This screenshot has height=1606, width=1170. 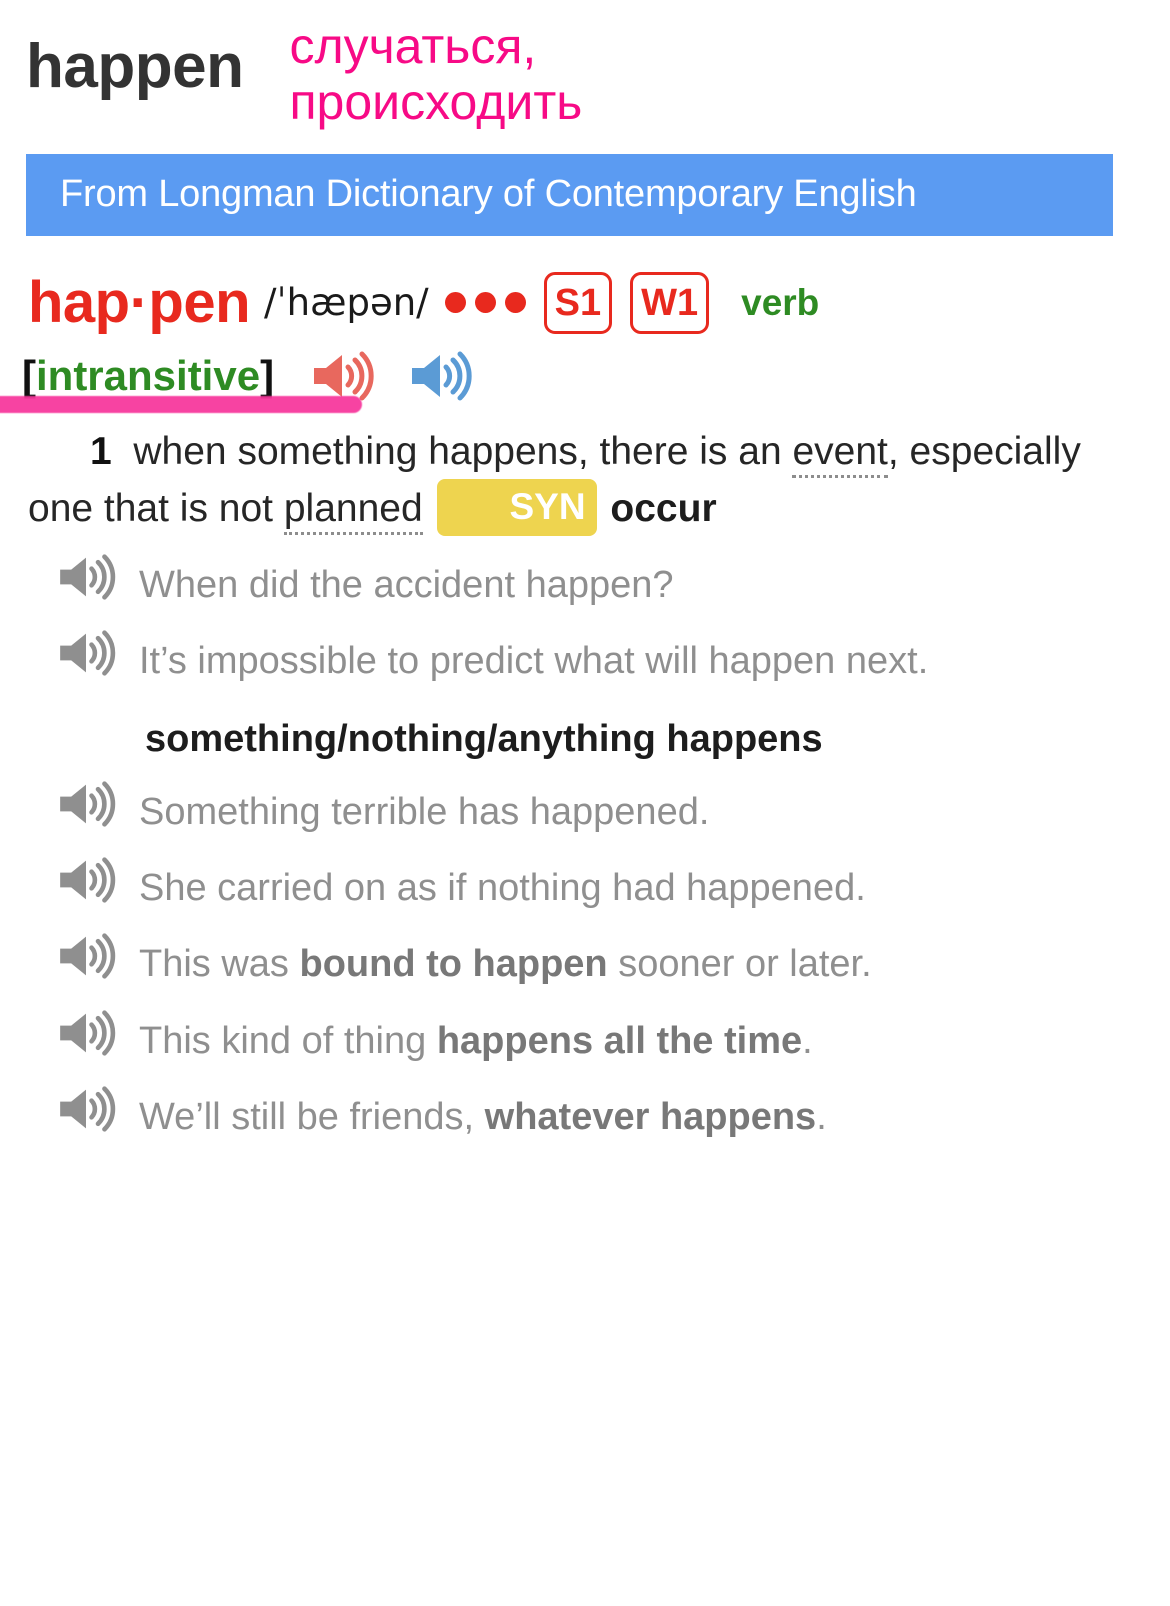 I want to click on spoken-rank-badge-s1: S1, so click(x=578, y=302).